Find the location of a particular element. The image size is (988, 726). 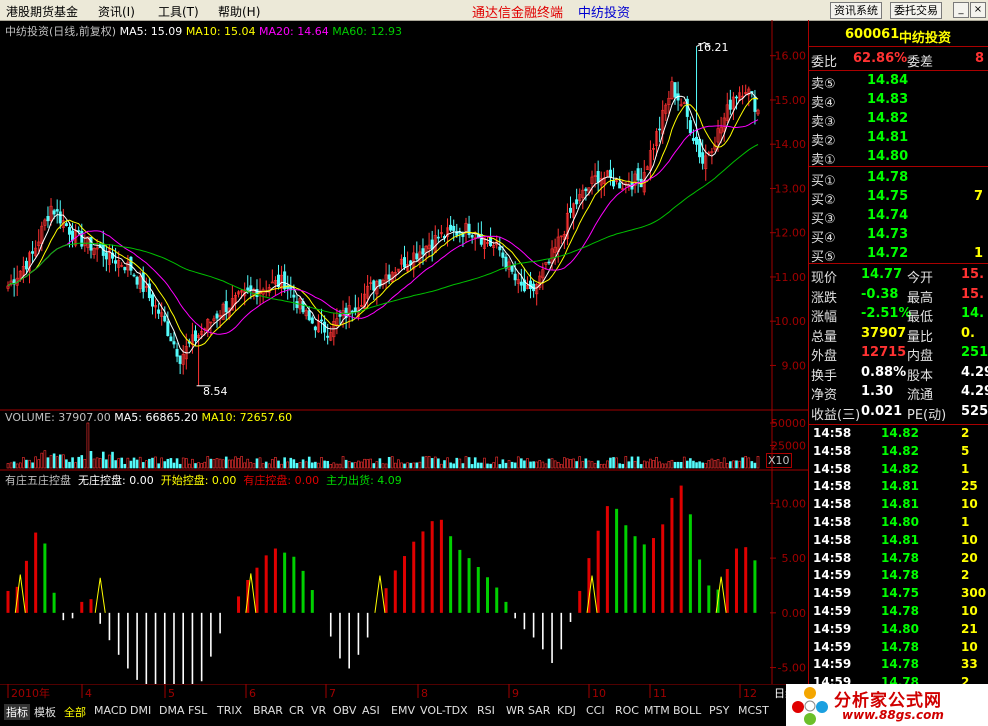

stat-row: 涨幅 -2.51% 最低 14. is located at coordinates (898, 315).